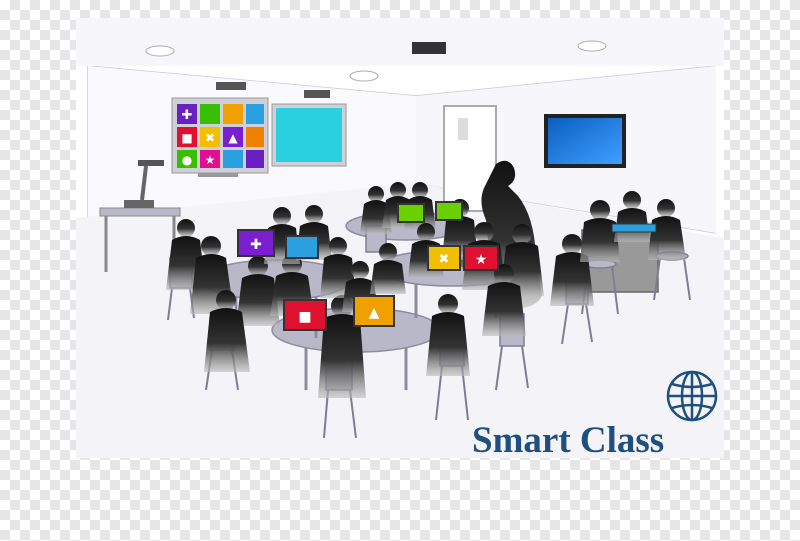 The height and width of the screenshot is (541, 800). Describe the element at coordinates (400, 42) in the screenshot. I see `ceiling` at that location.